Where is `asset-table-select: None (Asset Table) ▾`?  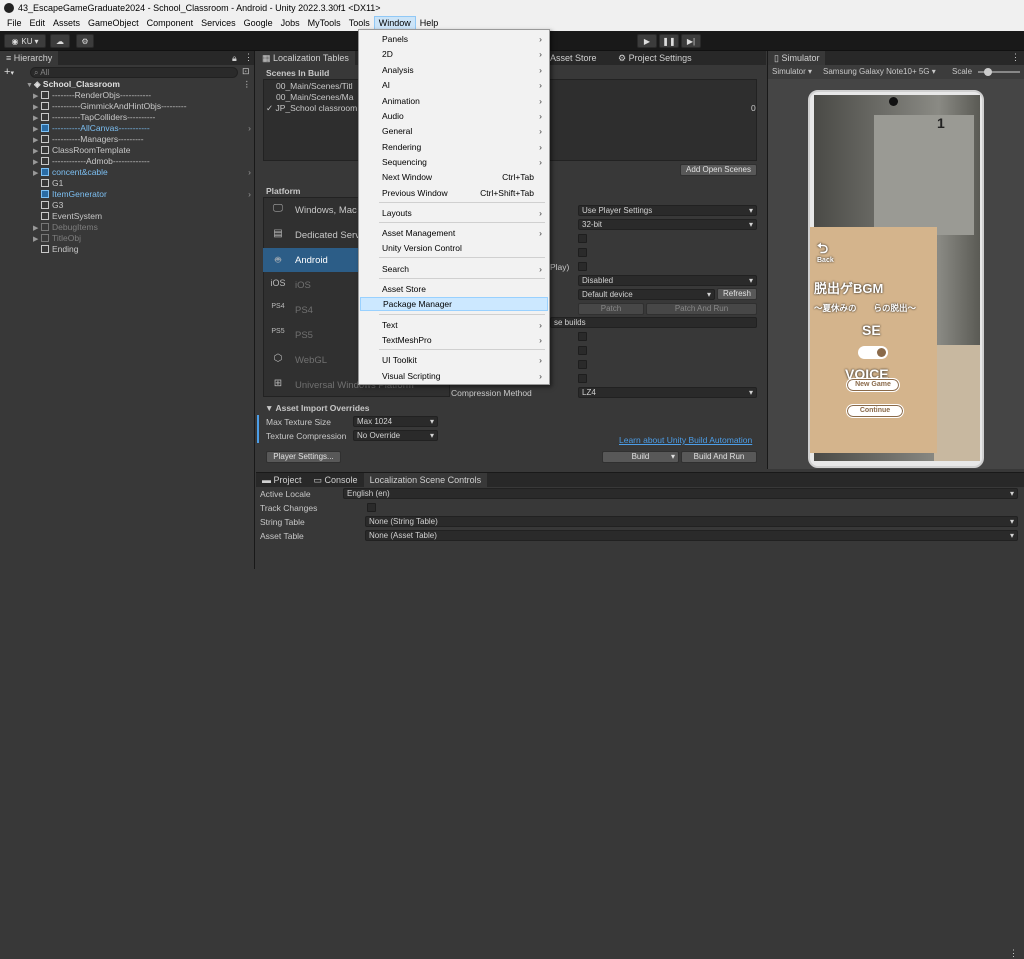 asset-table-select: None (Asset Table) ▾ is located at coordinates (691, 535).